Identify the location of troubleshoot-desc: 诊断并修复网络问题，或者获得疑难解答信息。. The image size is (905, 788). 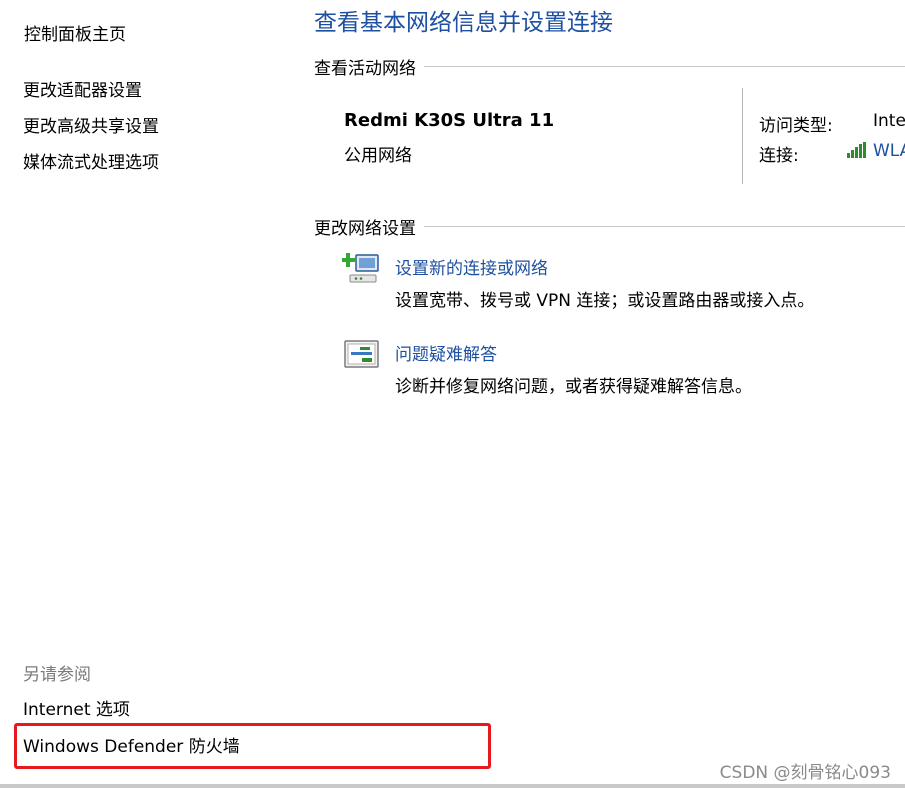
(573, 387).